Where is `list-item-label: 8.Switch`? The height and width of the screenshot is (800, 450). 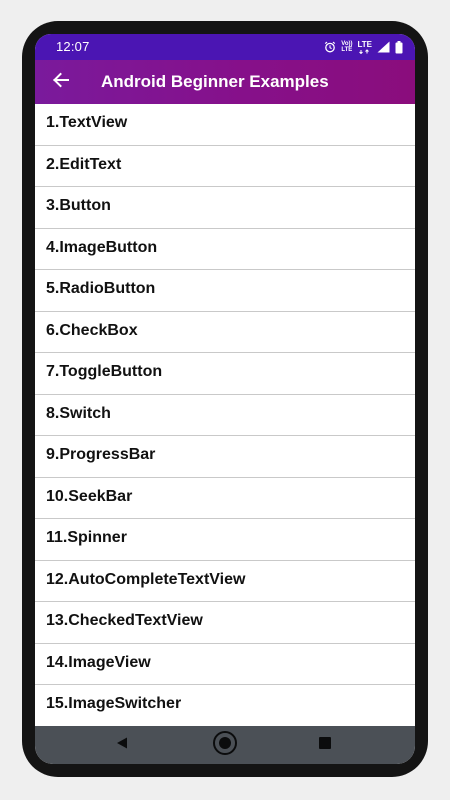 list-item-label: 8.Switch is located at coordinates (78, 413).